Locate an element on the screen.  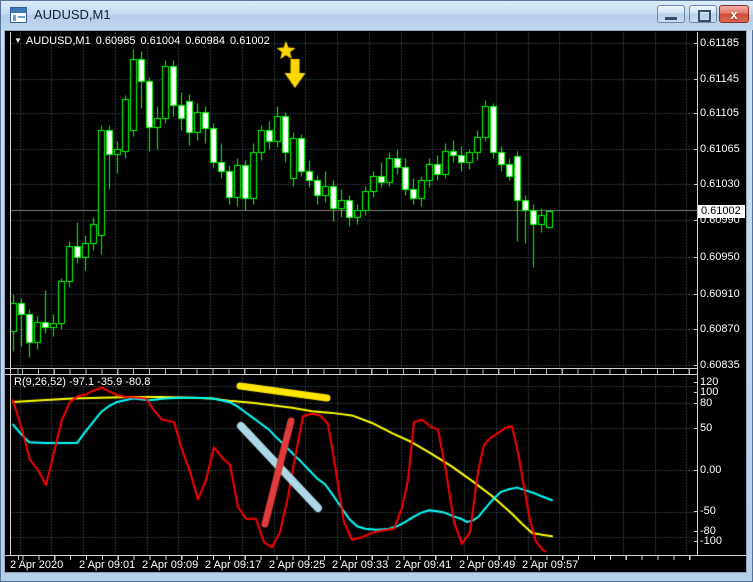
title-bar: AUDUSD,M1 x is located at coordinates (377, 15).